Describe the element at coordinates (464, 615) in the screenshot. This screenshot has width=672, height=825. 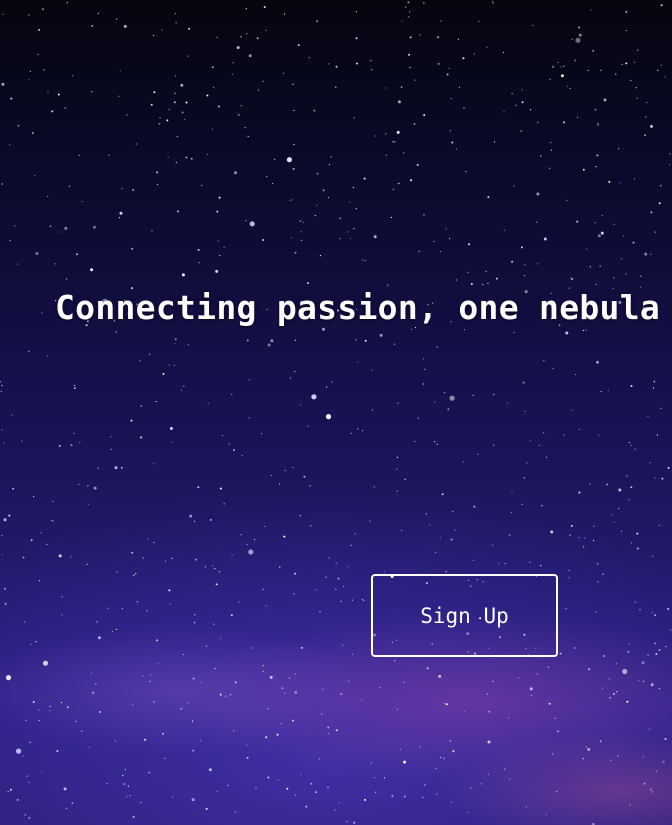
I see `sign-up-button: Sign Up` at that location.